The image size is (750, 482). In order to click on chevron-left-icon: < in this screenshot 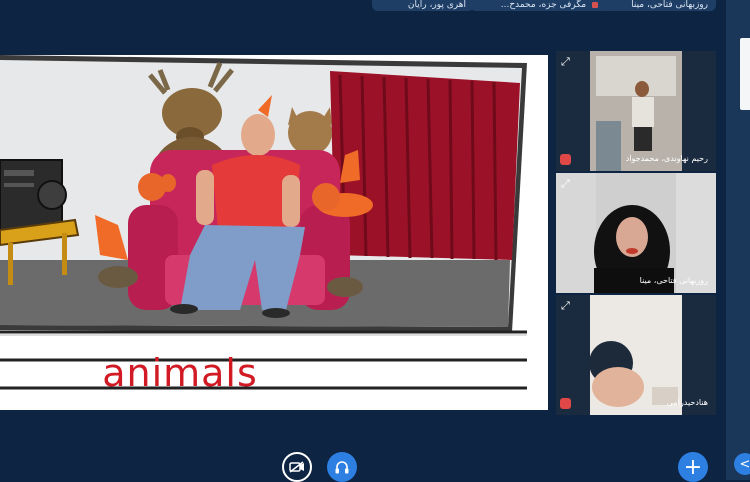, I will do `click(744, 464)`.